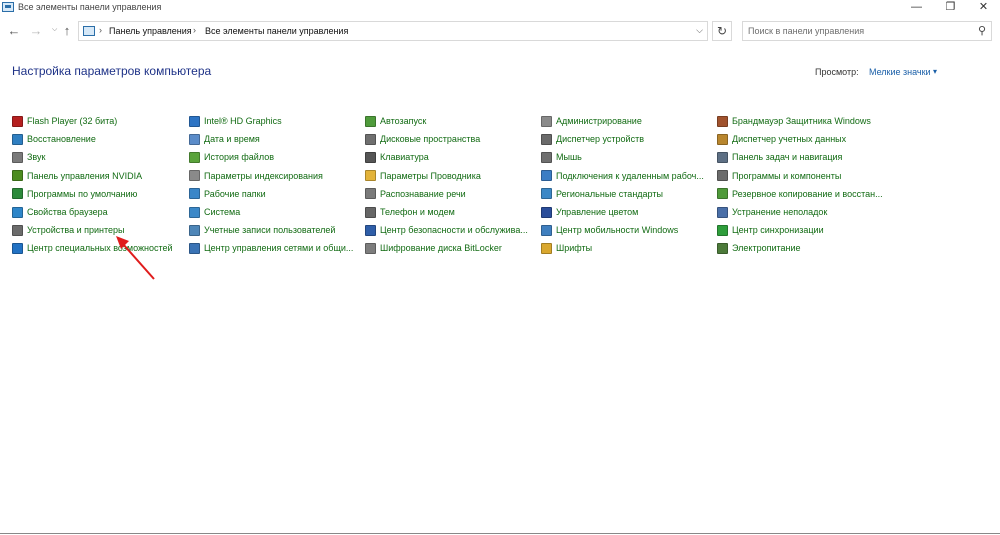 The height and width of the screenshot is (535, 1000). What do you see at coordinates (500, 533) in the screenshot?
I see `window-bottom-border` at bounding box center [500, 533].